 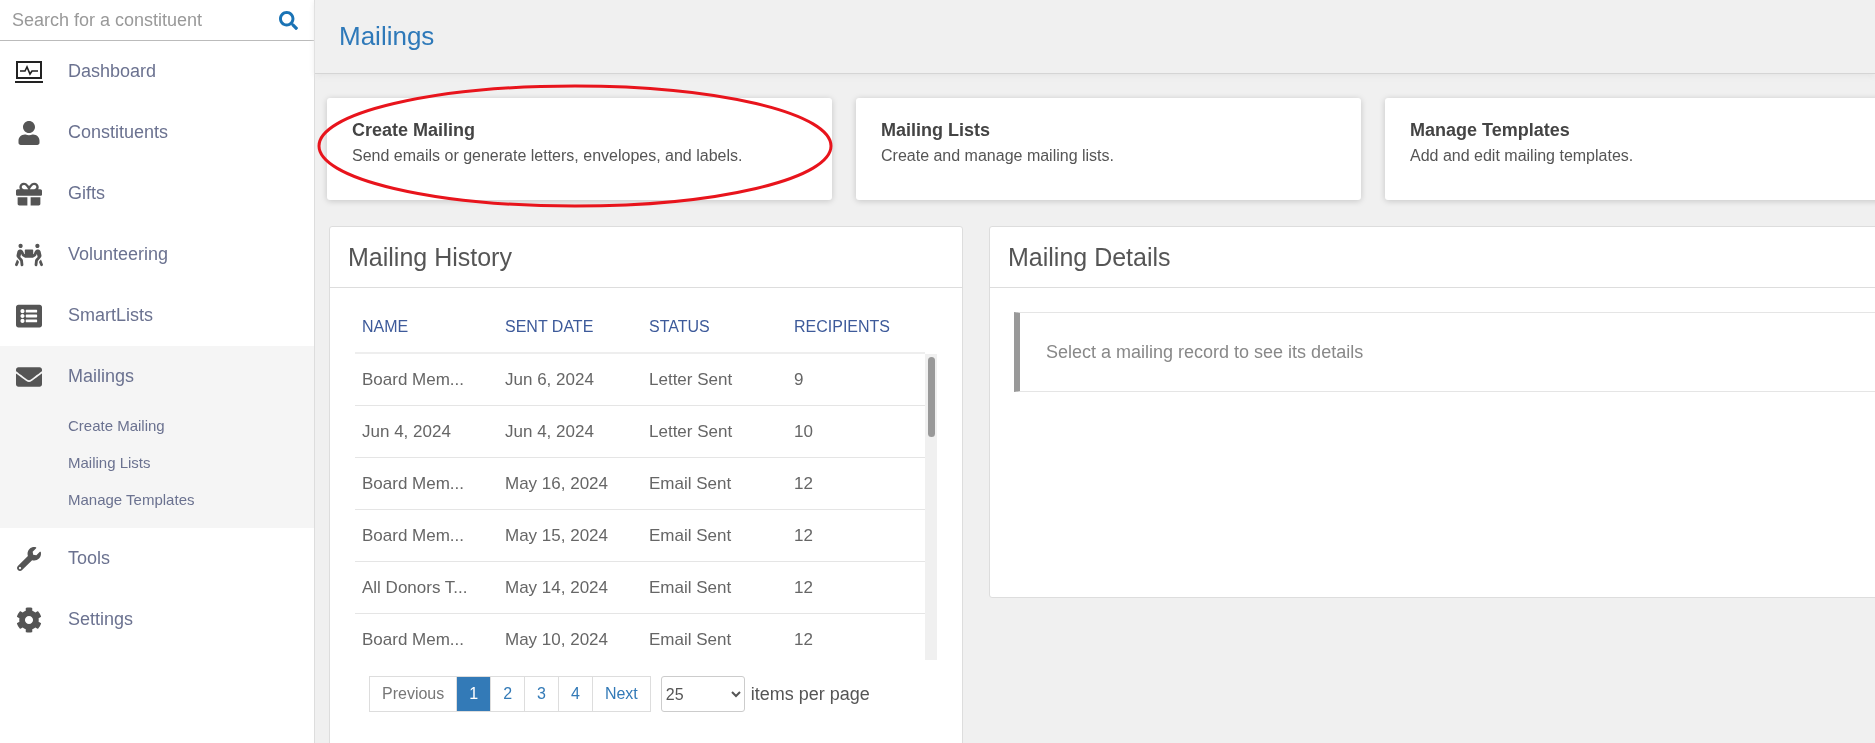 I want to click on sidebar-item: Volunteering, so click(x=157, y=254).